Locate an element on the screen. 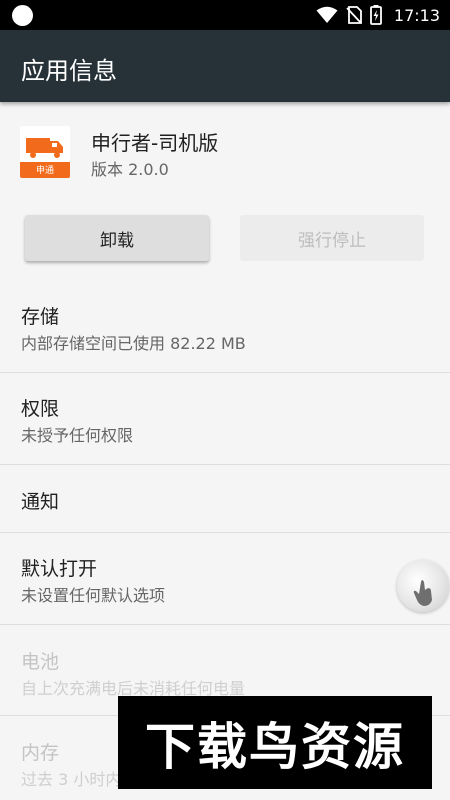 This screenshot has height=800, width=450. battery-charging-icon is located at coordinates (375, 15).